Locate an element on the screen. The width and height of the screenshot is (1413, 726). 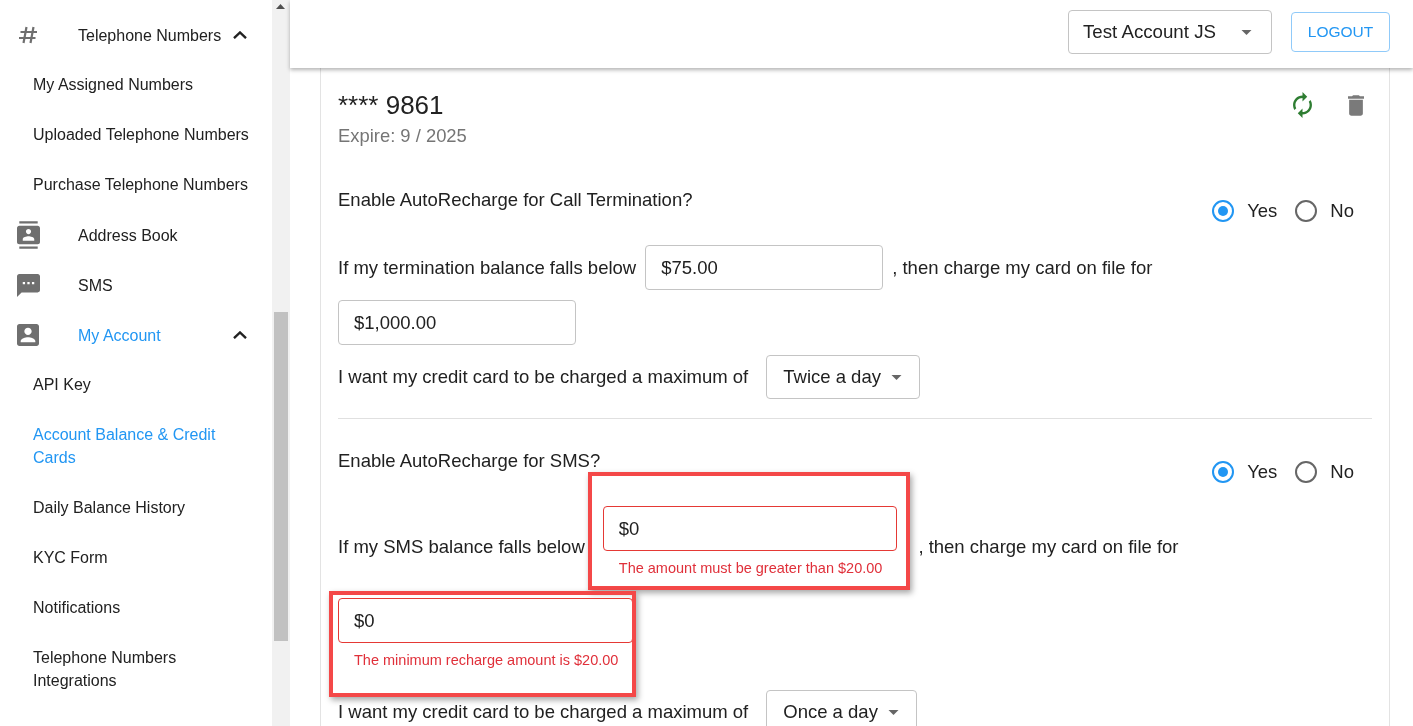
account-select: Test Account JS is located at coordinates (1170, 32).